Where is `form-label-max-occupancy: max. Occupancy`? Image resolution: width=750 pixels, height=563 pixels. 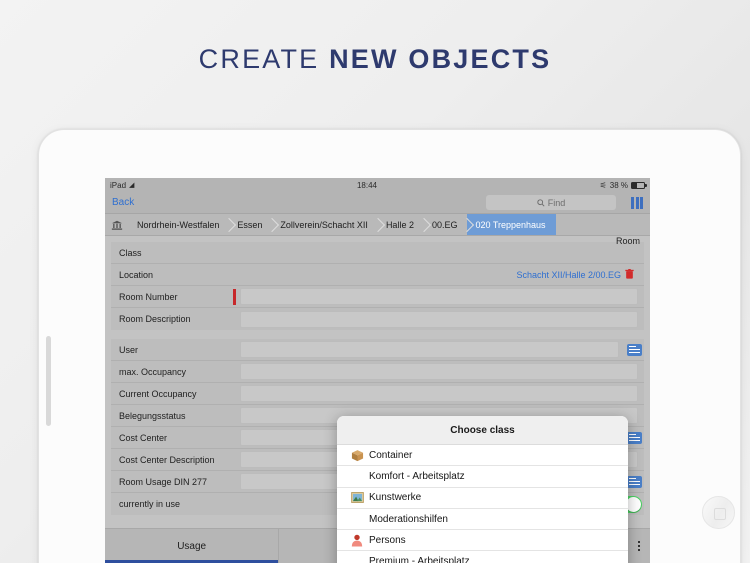
form-label-max-occupancy: max. Occupancy is located at coordinates (153, 371).